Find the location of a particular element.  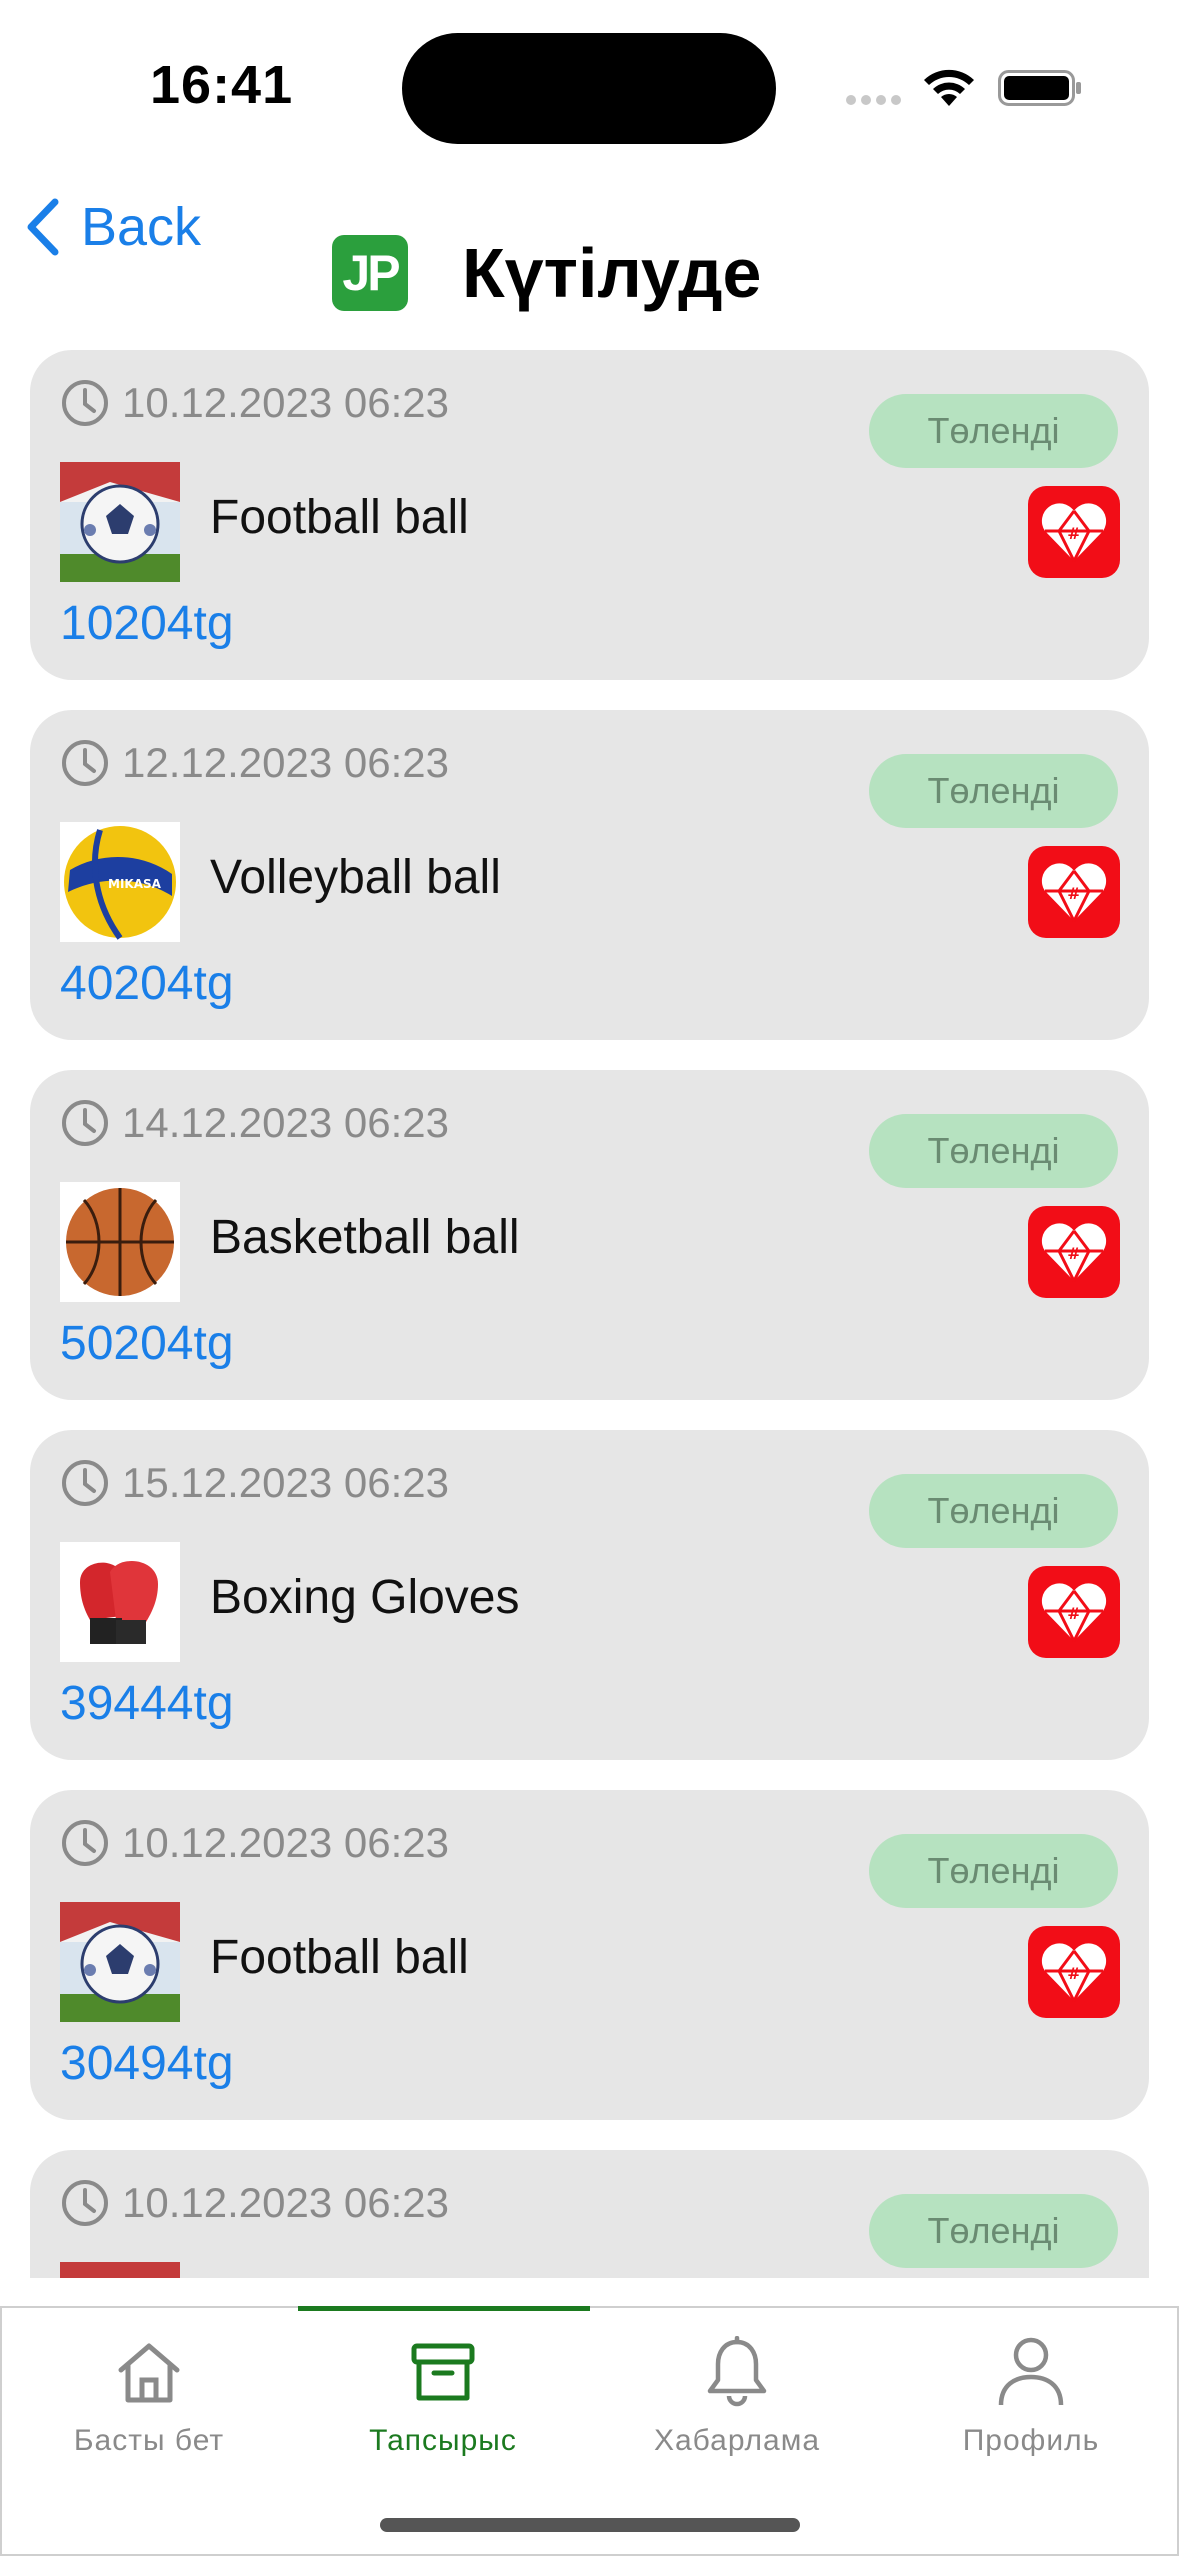

tab-label: Тапсырыс is located at coordinates (443, 2440).